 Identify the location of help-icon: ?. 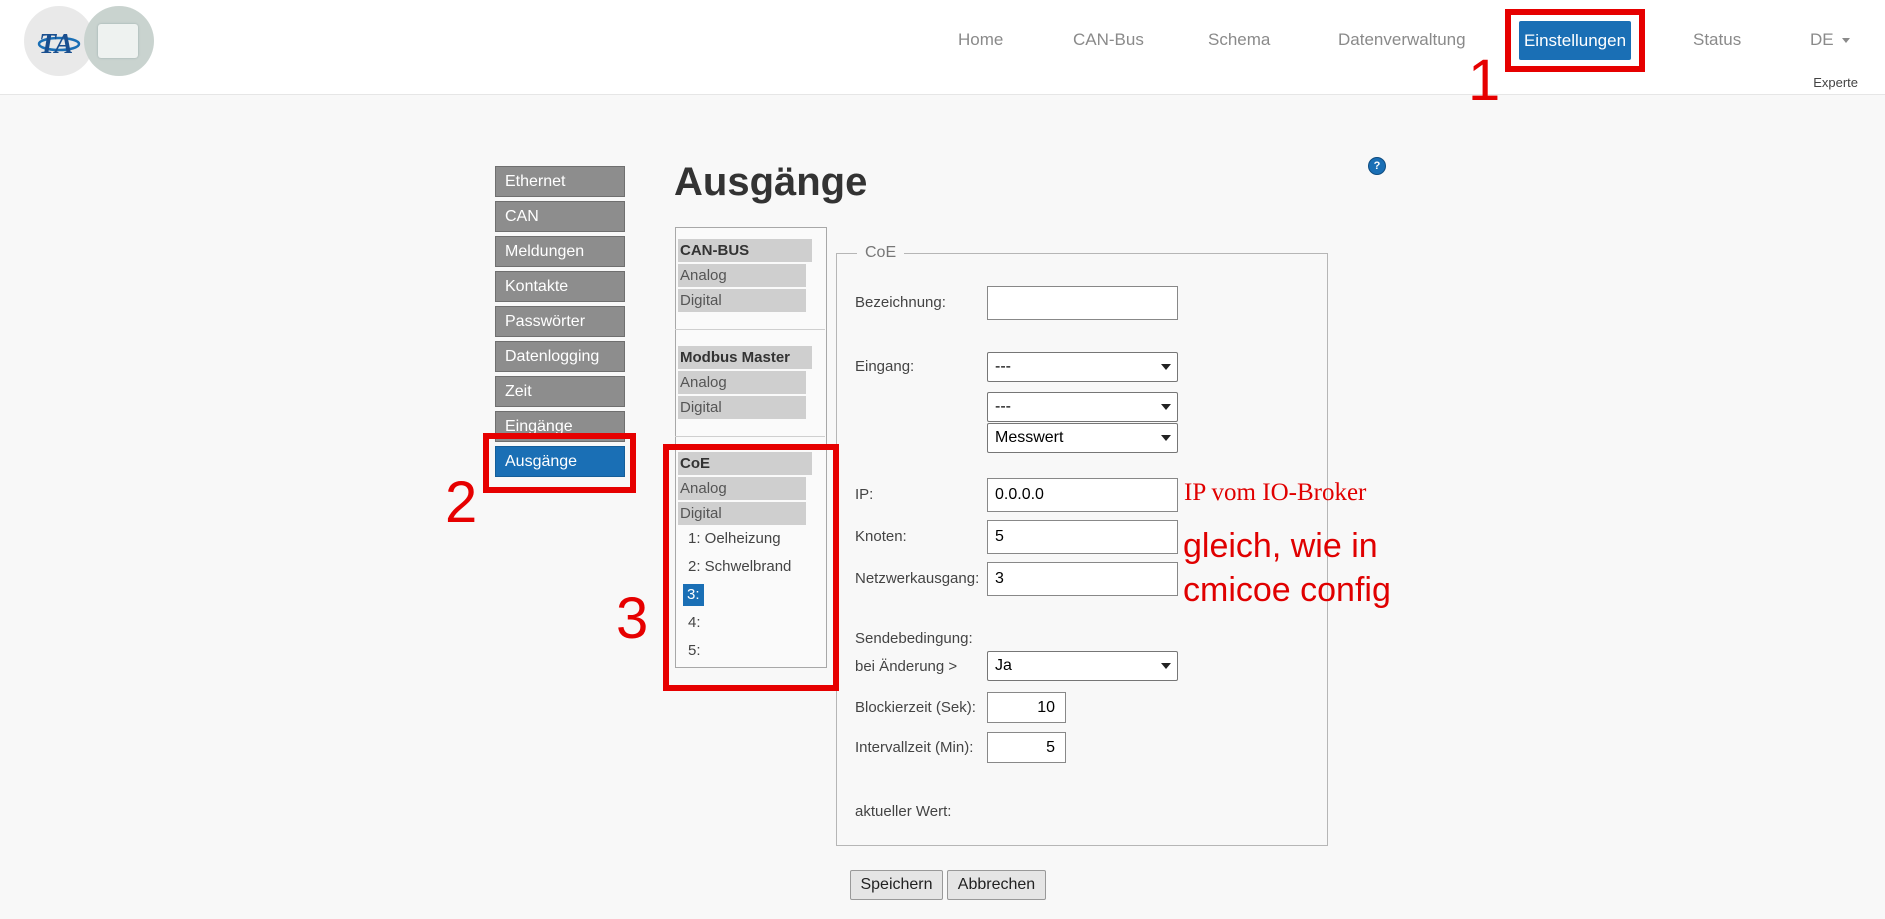
(1377, 166).